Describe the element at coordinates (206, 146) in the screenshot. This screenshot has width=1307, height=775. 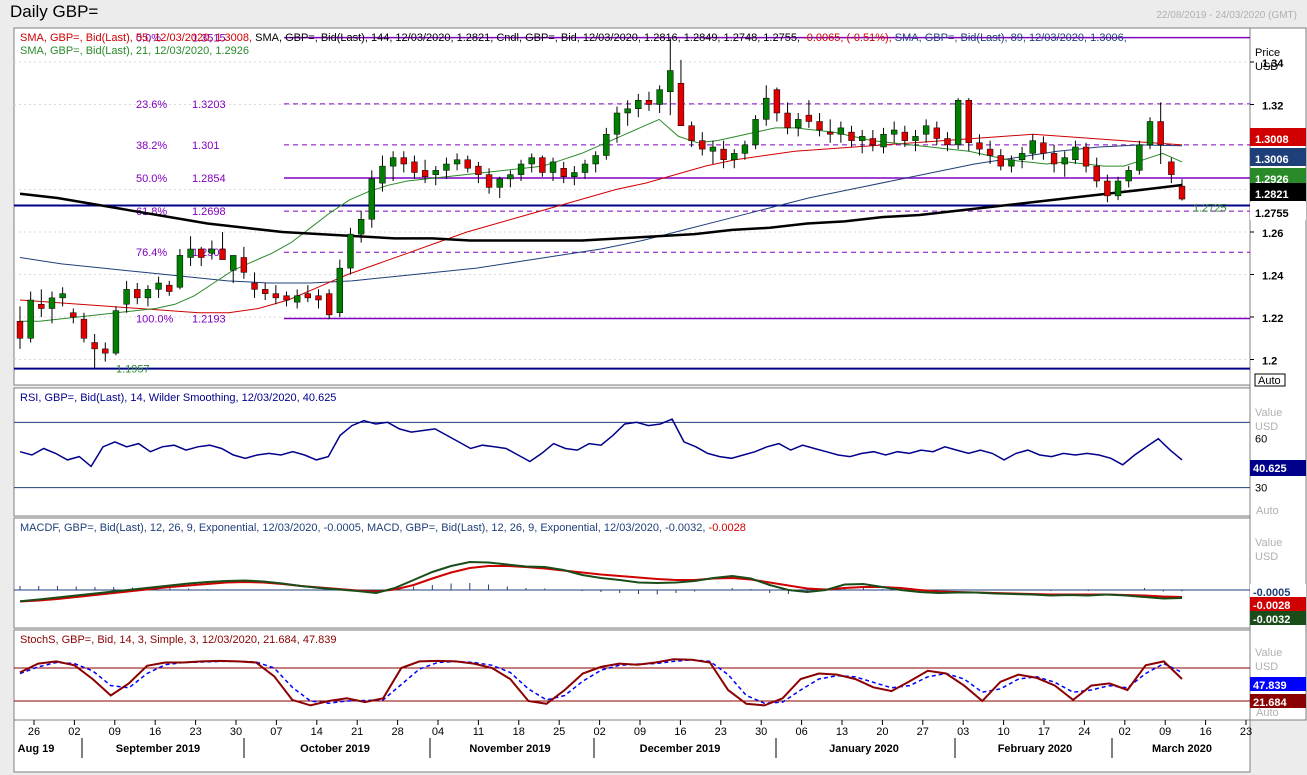
I see `fib-value-label: 1.301` at that location.